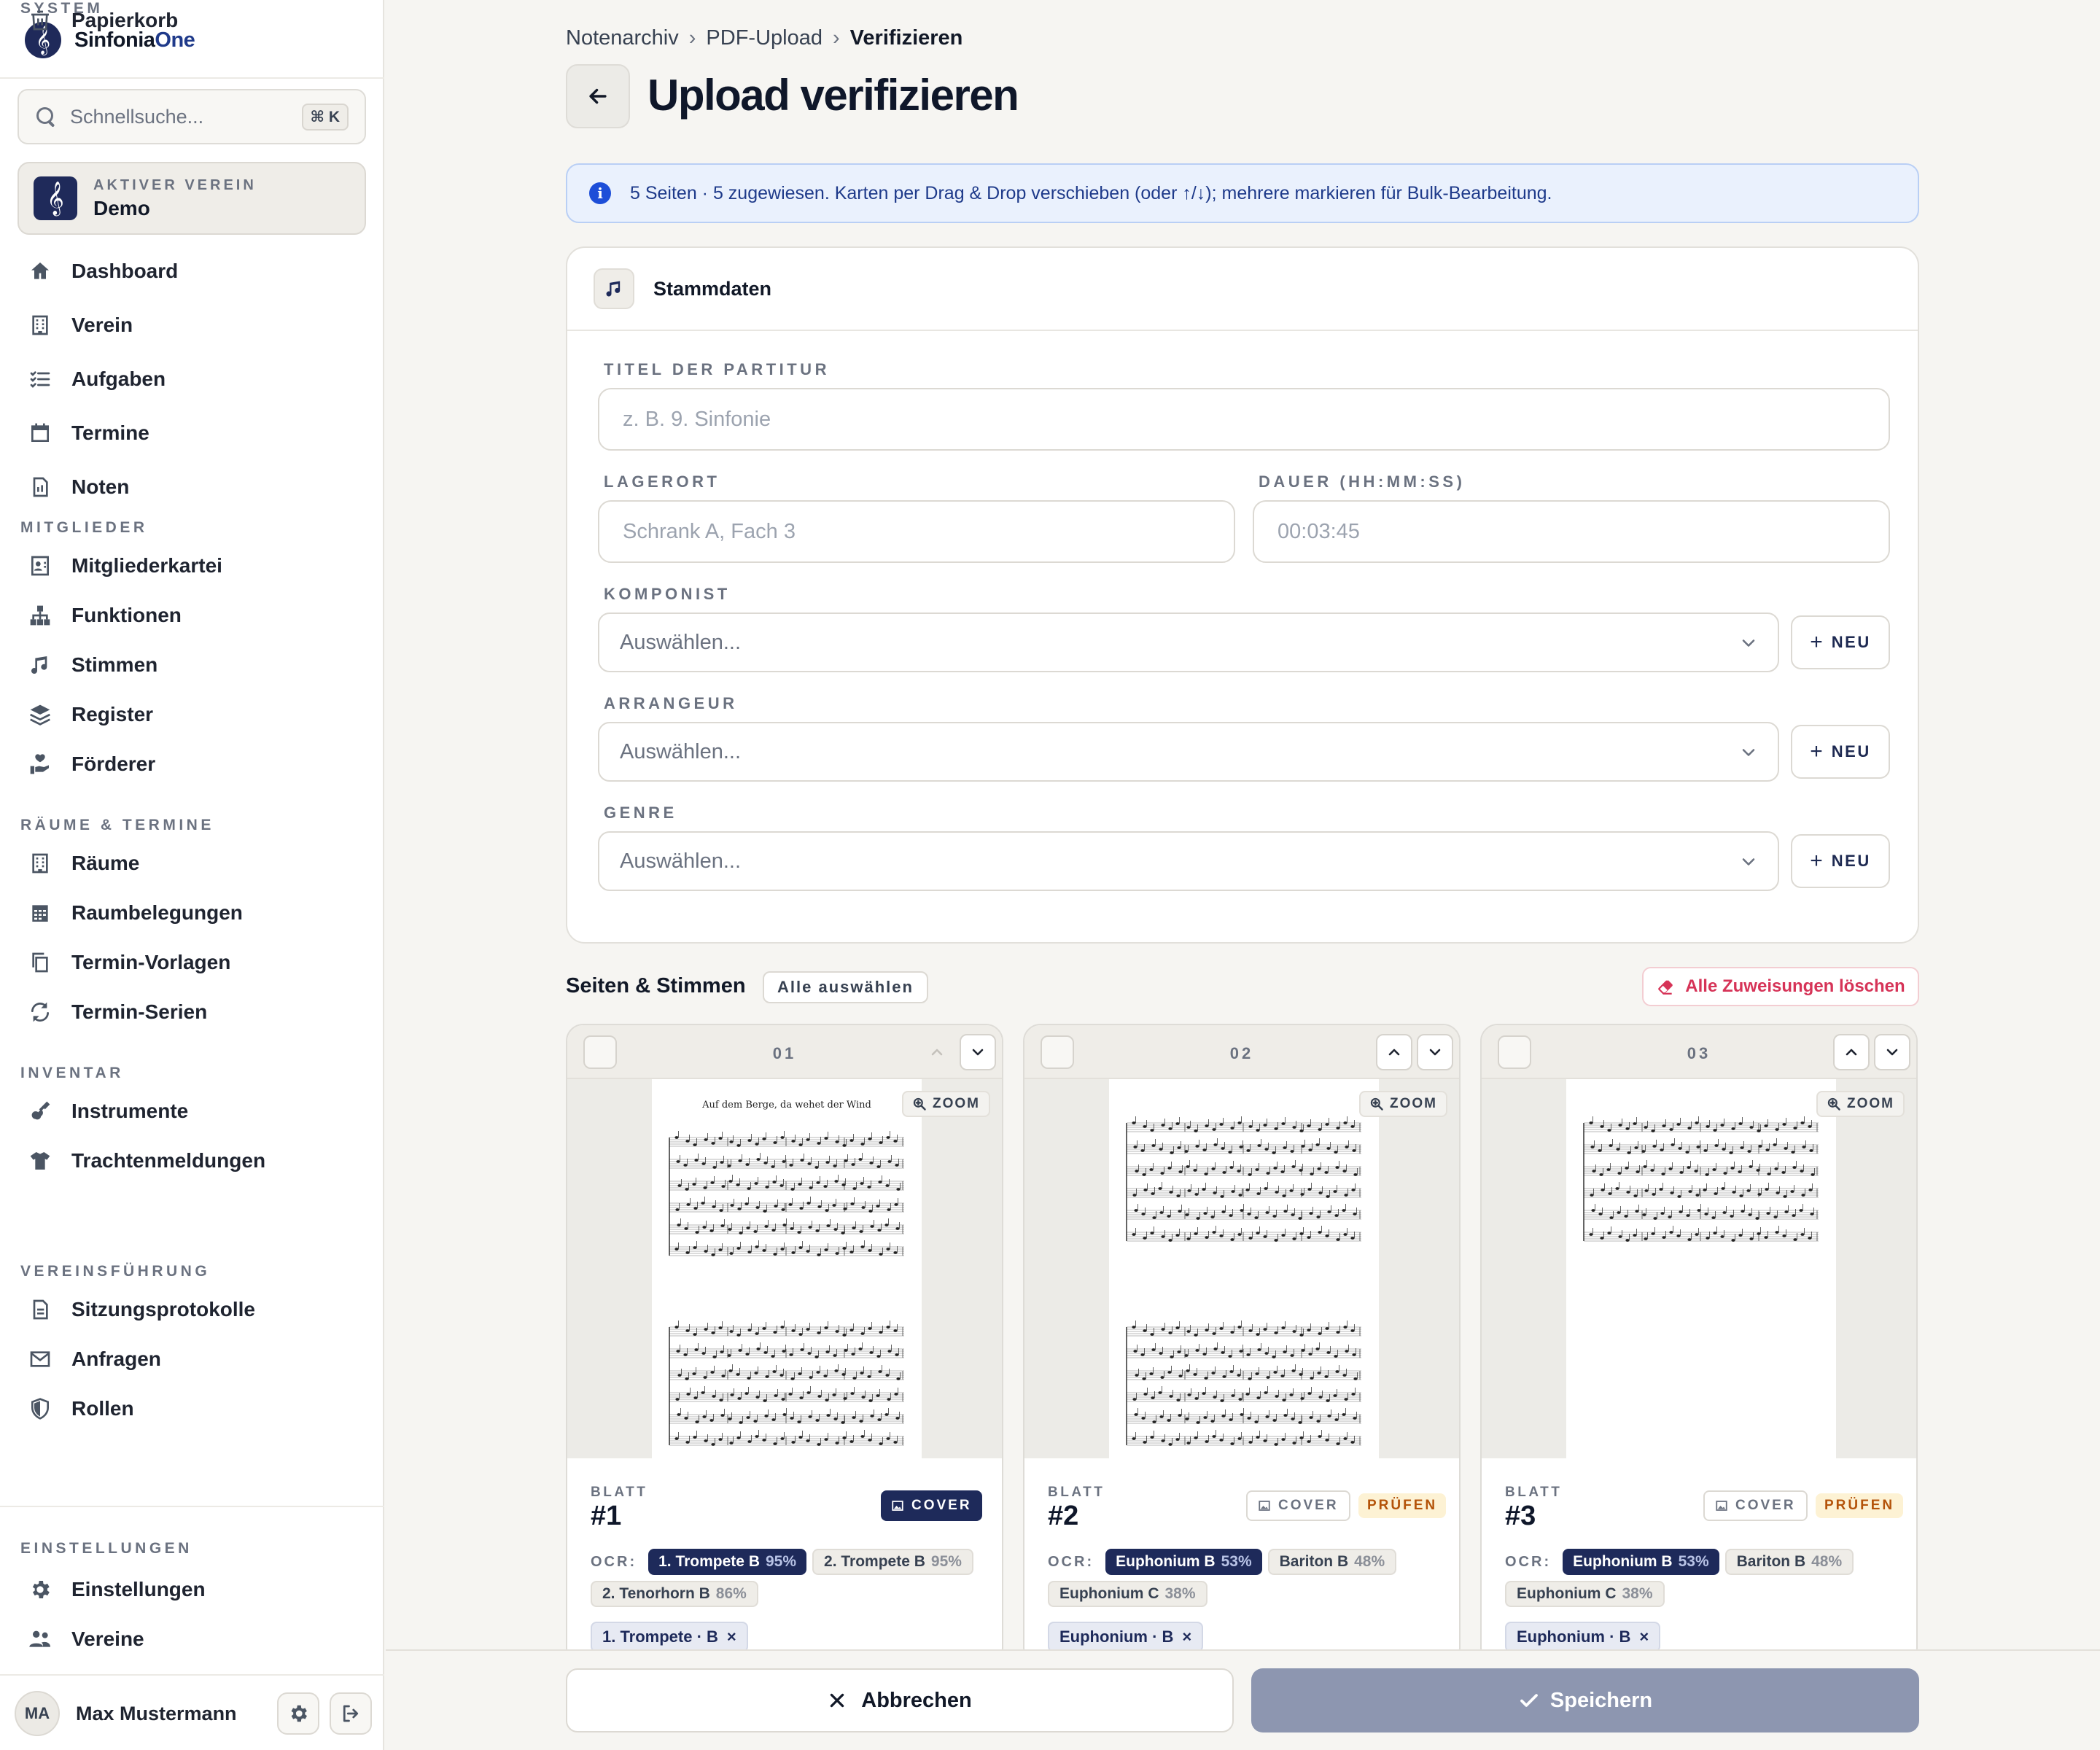 Image resolution: width=2100 pixels, height=1750 pixels. What do you see at coordinates (1585, 1700) in the screenshot?
I see `save-button: Speichern` at bounding box center [1585, 1700].